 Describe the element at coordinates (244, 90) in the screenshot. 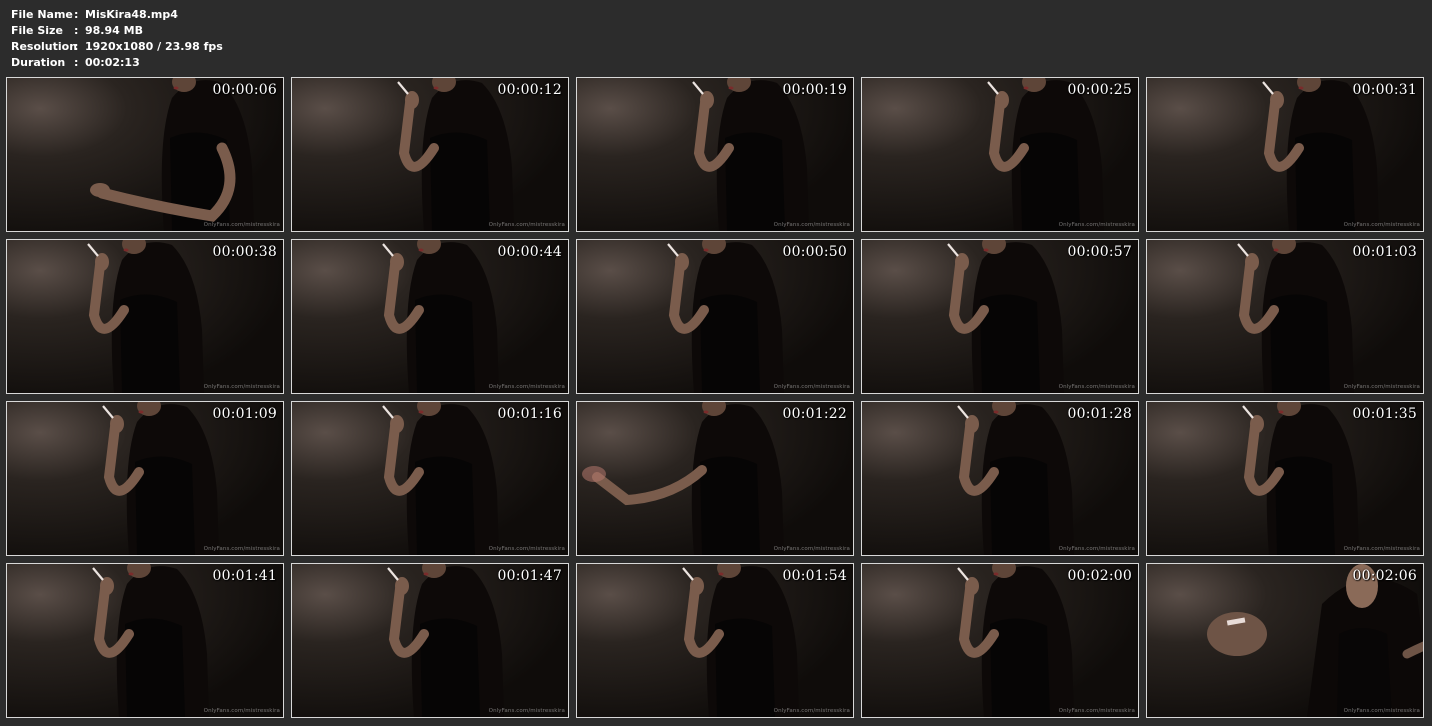

I see `frame-timestamp: 00:00:06` at that location.